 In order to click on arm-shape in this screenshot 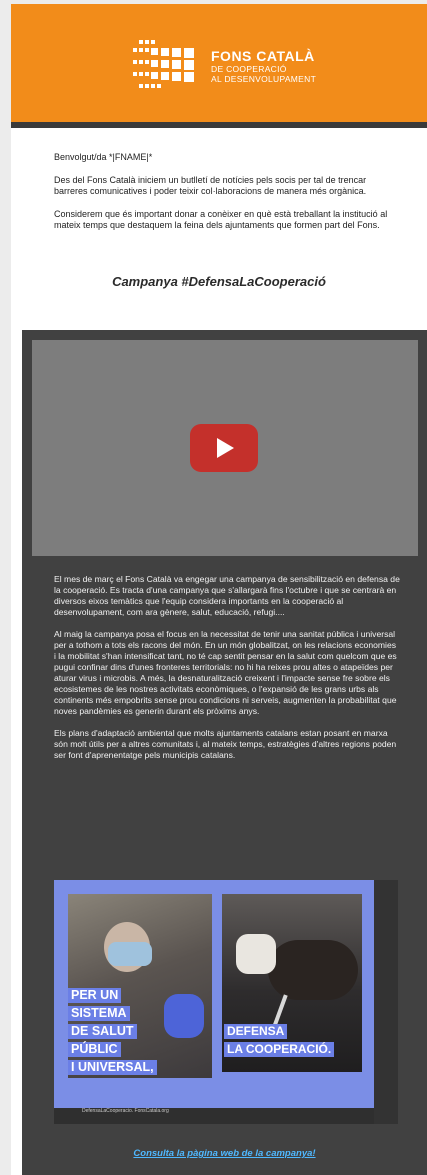, I will do `click(313, 970)`.